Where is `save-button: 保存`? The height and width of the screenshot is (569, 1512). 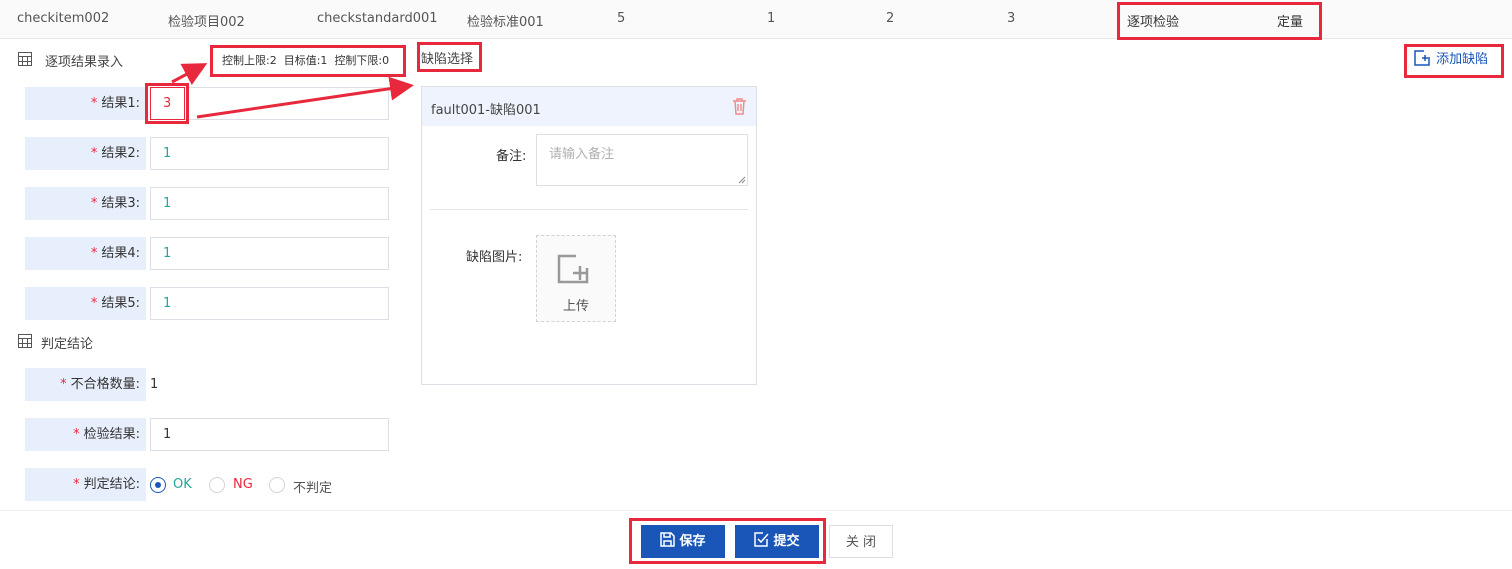 save-button: 保存 is located at coordinates (683, 541).